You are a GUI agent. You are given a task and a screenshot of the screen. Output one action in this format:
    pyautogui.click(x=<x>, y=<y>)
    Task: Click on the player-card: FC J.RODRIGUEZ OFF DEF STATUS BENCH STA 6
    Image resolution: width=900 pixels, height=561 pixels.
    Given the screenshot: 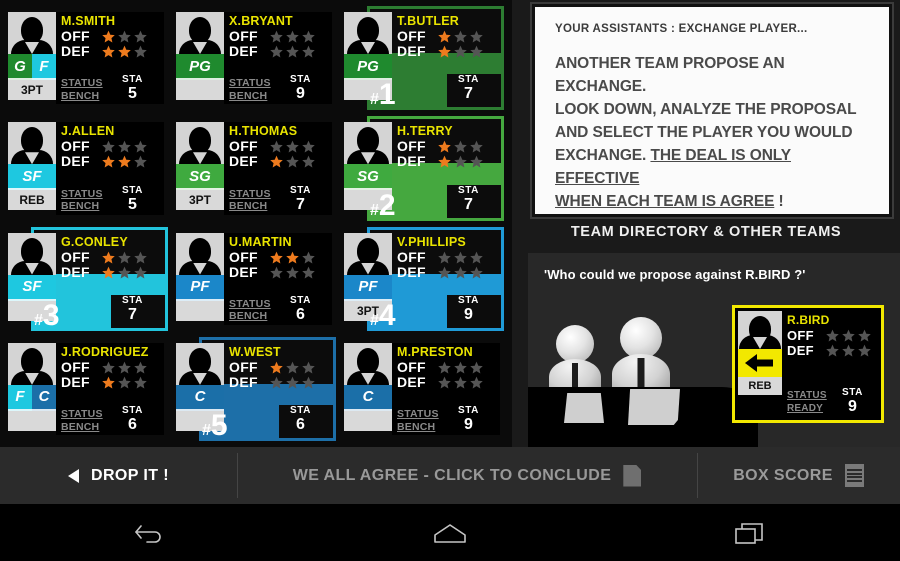 What is the action you would take?
    pyautogui.click(x=87, y=389)
    